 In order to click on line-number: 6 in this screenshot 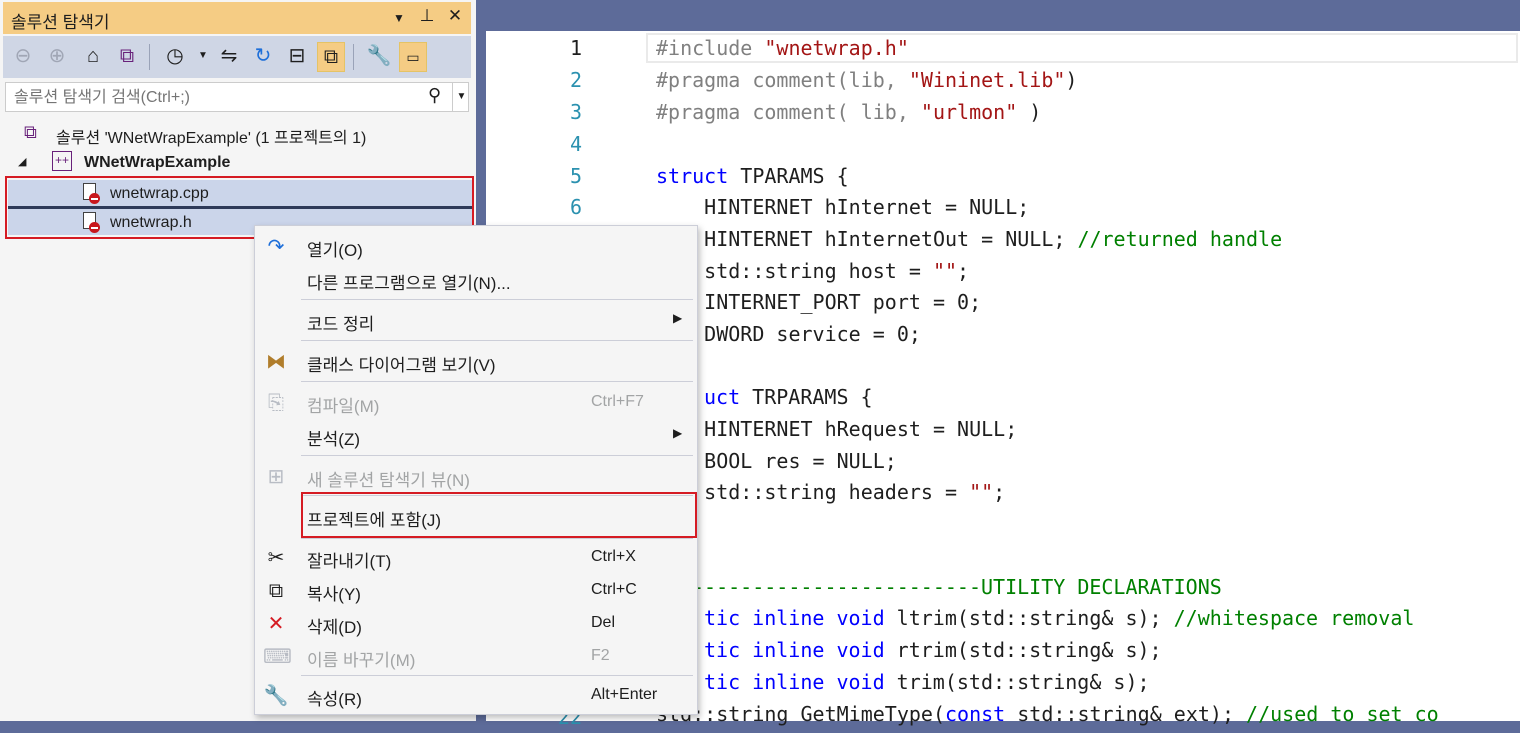, I will do `click(575, 207)`.